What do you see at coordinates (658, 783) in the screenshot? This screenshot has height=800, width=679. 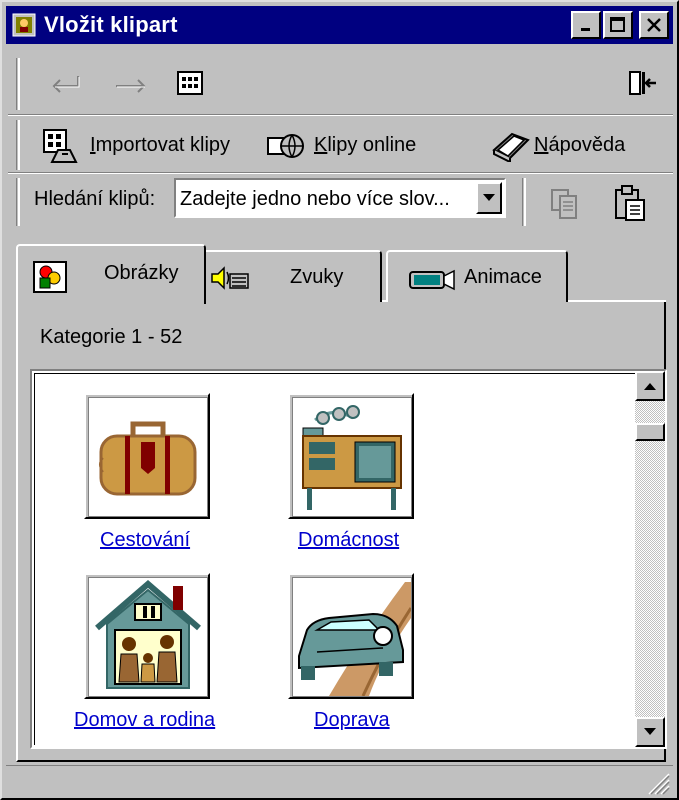 I see `size-grip-icon` at bounding box center [658, 783].